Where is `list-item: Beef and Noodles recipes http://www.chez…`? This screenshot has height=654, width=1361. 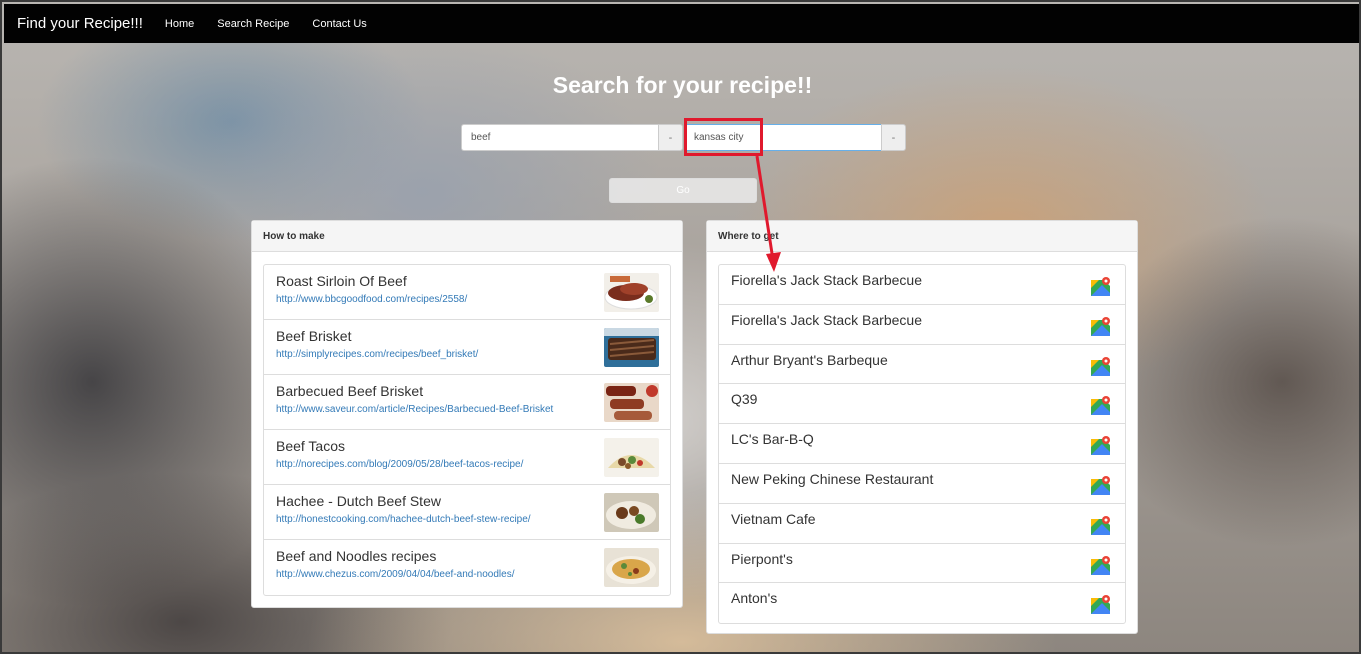
list-item: Beef and Noodles recipes http://www.chez… is located at coordinates (467, 567).